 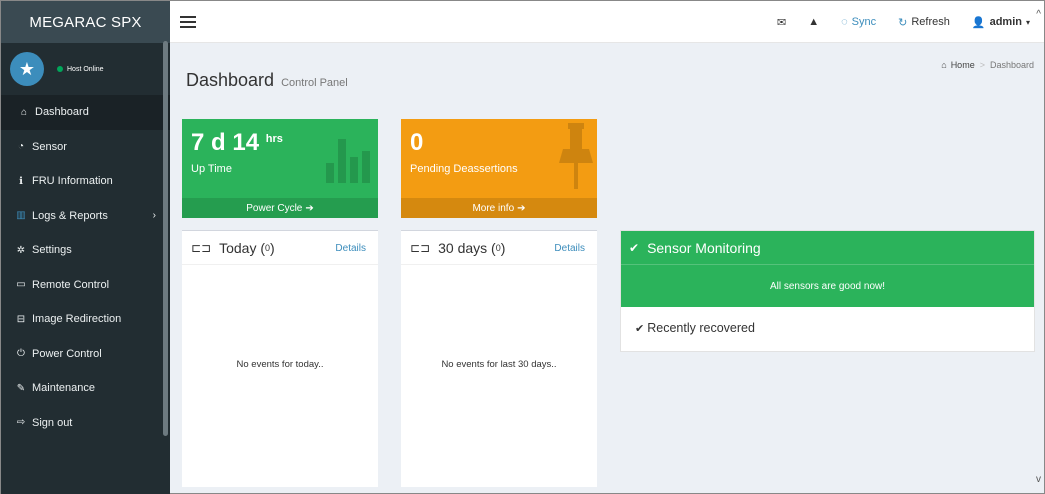 I want to click on days30-title-text: 30 days, so click(x=463, y=247).